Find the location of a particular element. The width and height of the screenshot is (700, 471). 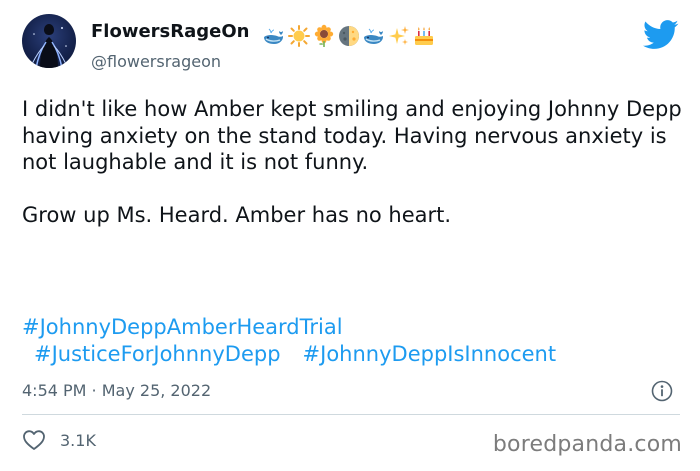

watermark: boredpanda.com is located at coordinates (587, 444).